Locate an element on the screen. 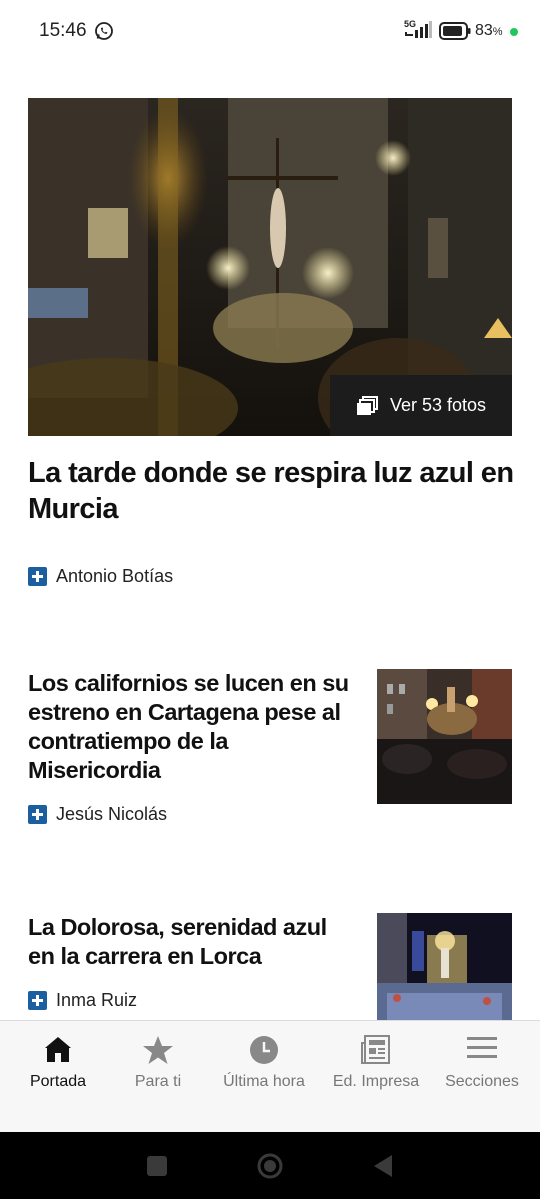  nav-label: Secciones is located at coordinates (482, 1081).